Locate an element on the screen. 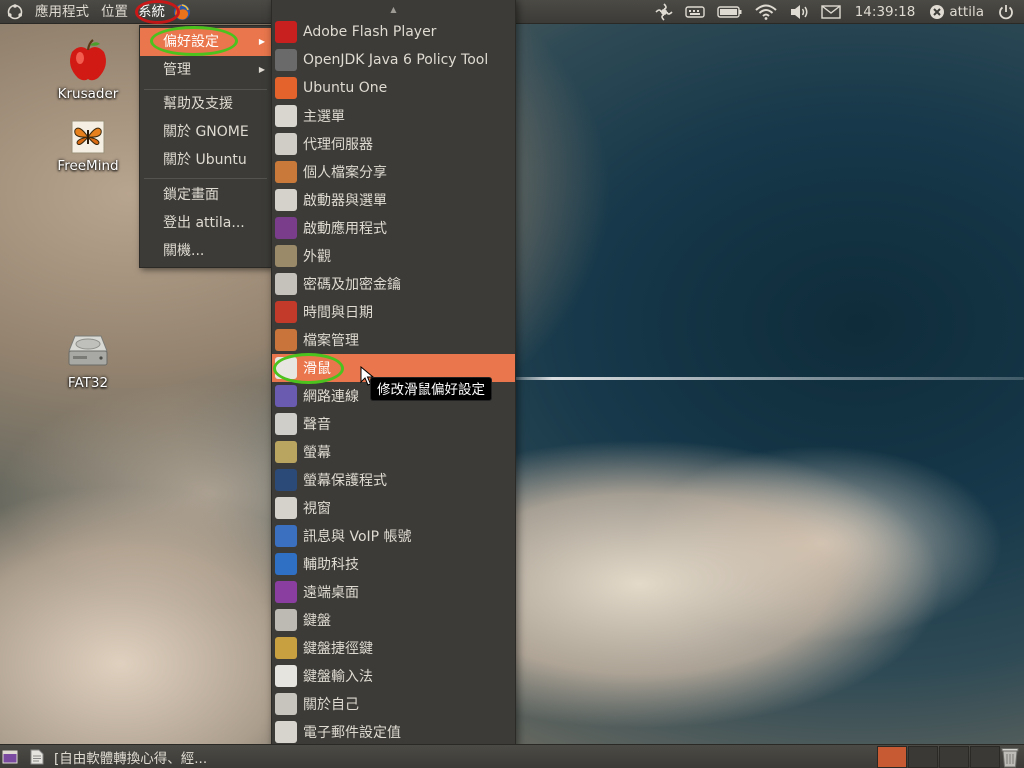 This screenshot has width=1024, height=768. system-menu-item-help: 幫助及支援 is located at coordinates (205, 104).